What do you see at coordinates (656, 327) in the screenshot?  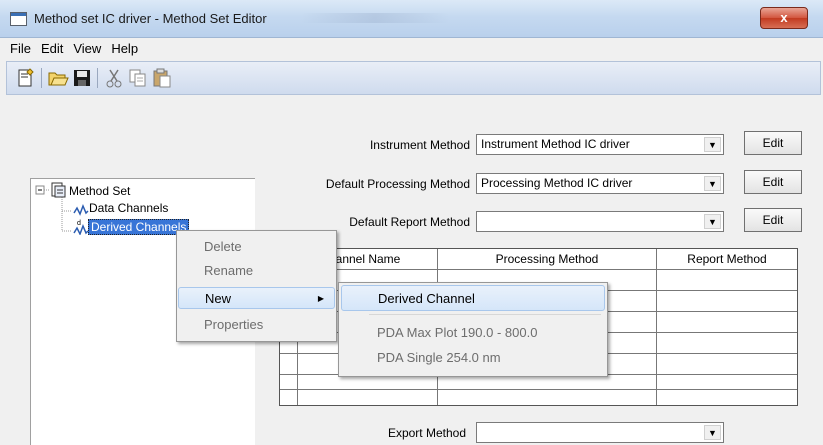 I see `grid-col-line` at bounding box center [656, 327].